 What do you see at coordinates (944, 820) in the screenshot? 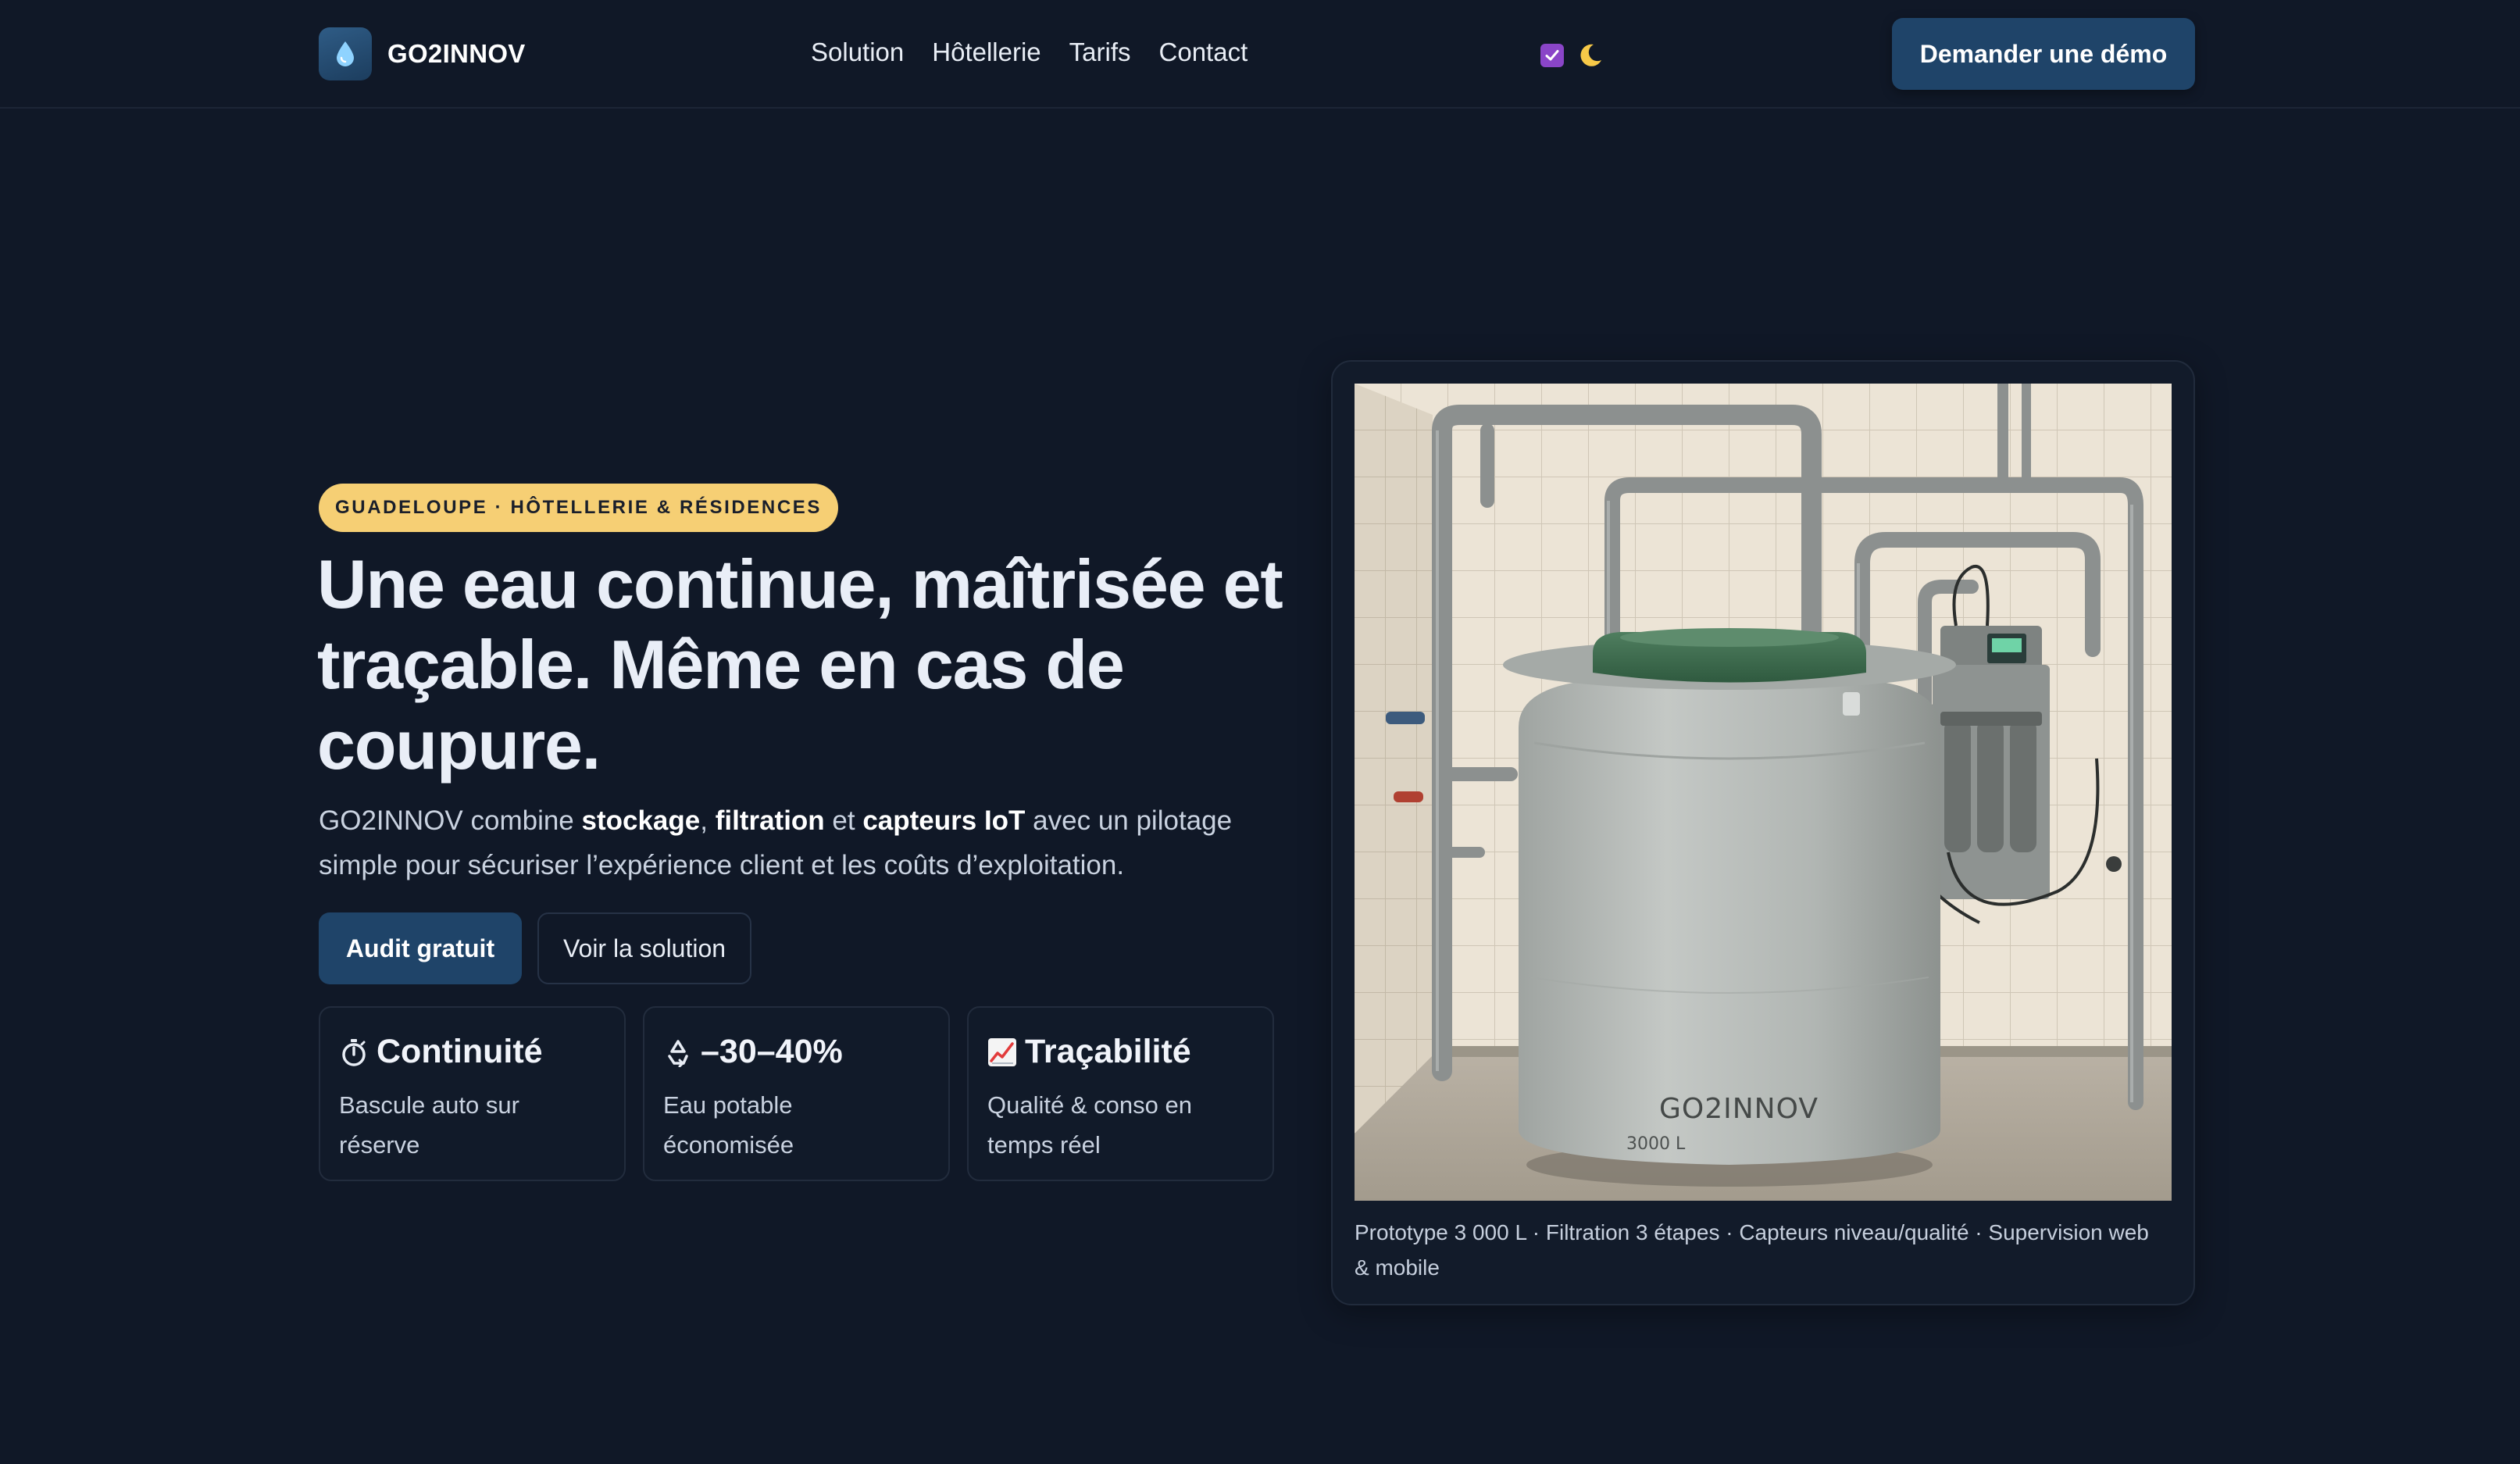
I see `subtitle-emphasis-iot: capteurs IoT` at bounding box center [944, 820].